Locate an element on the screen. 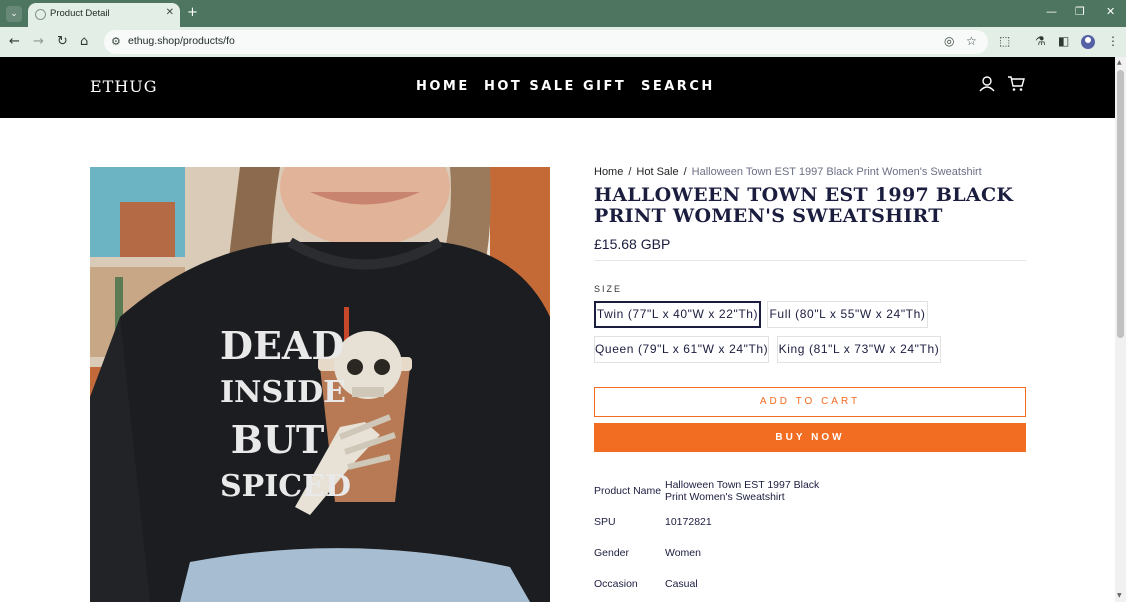 The image size is (1126, 602). size-label: SIZE is located at coordinates (608, 289).